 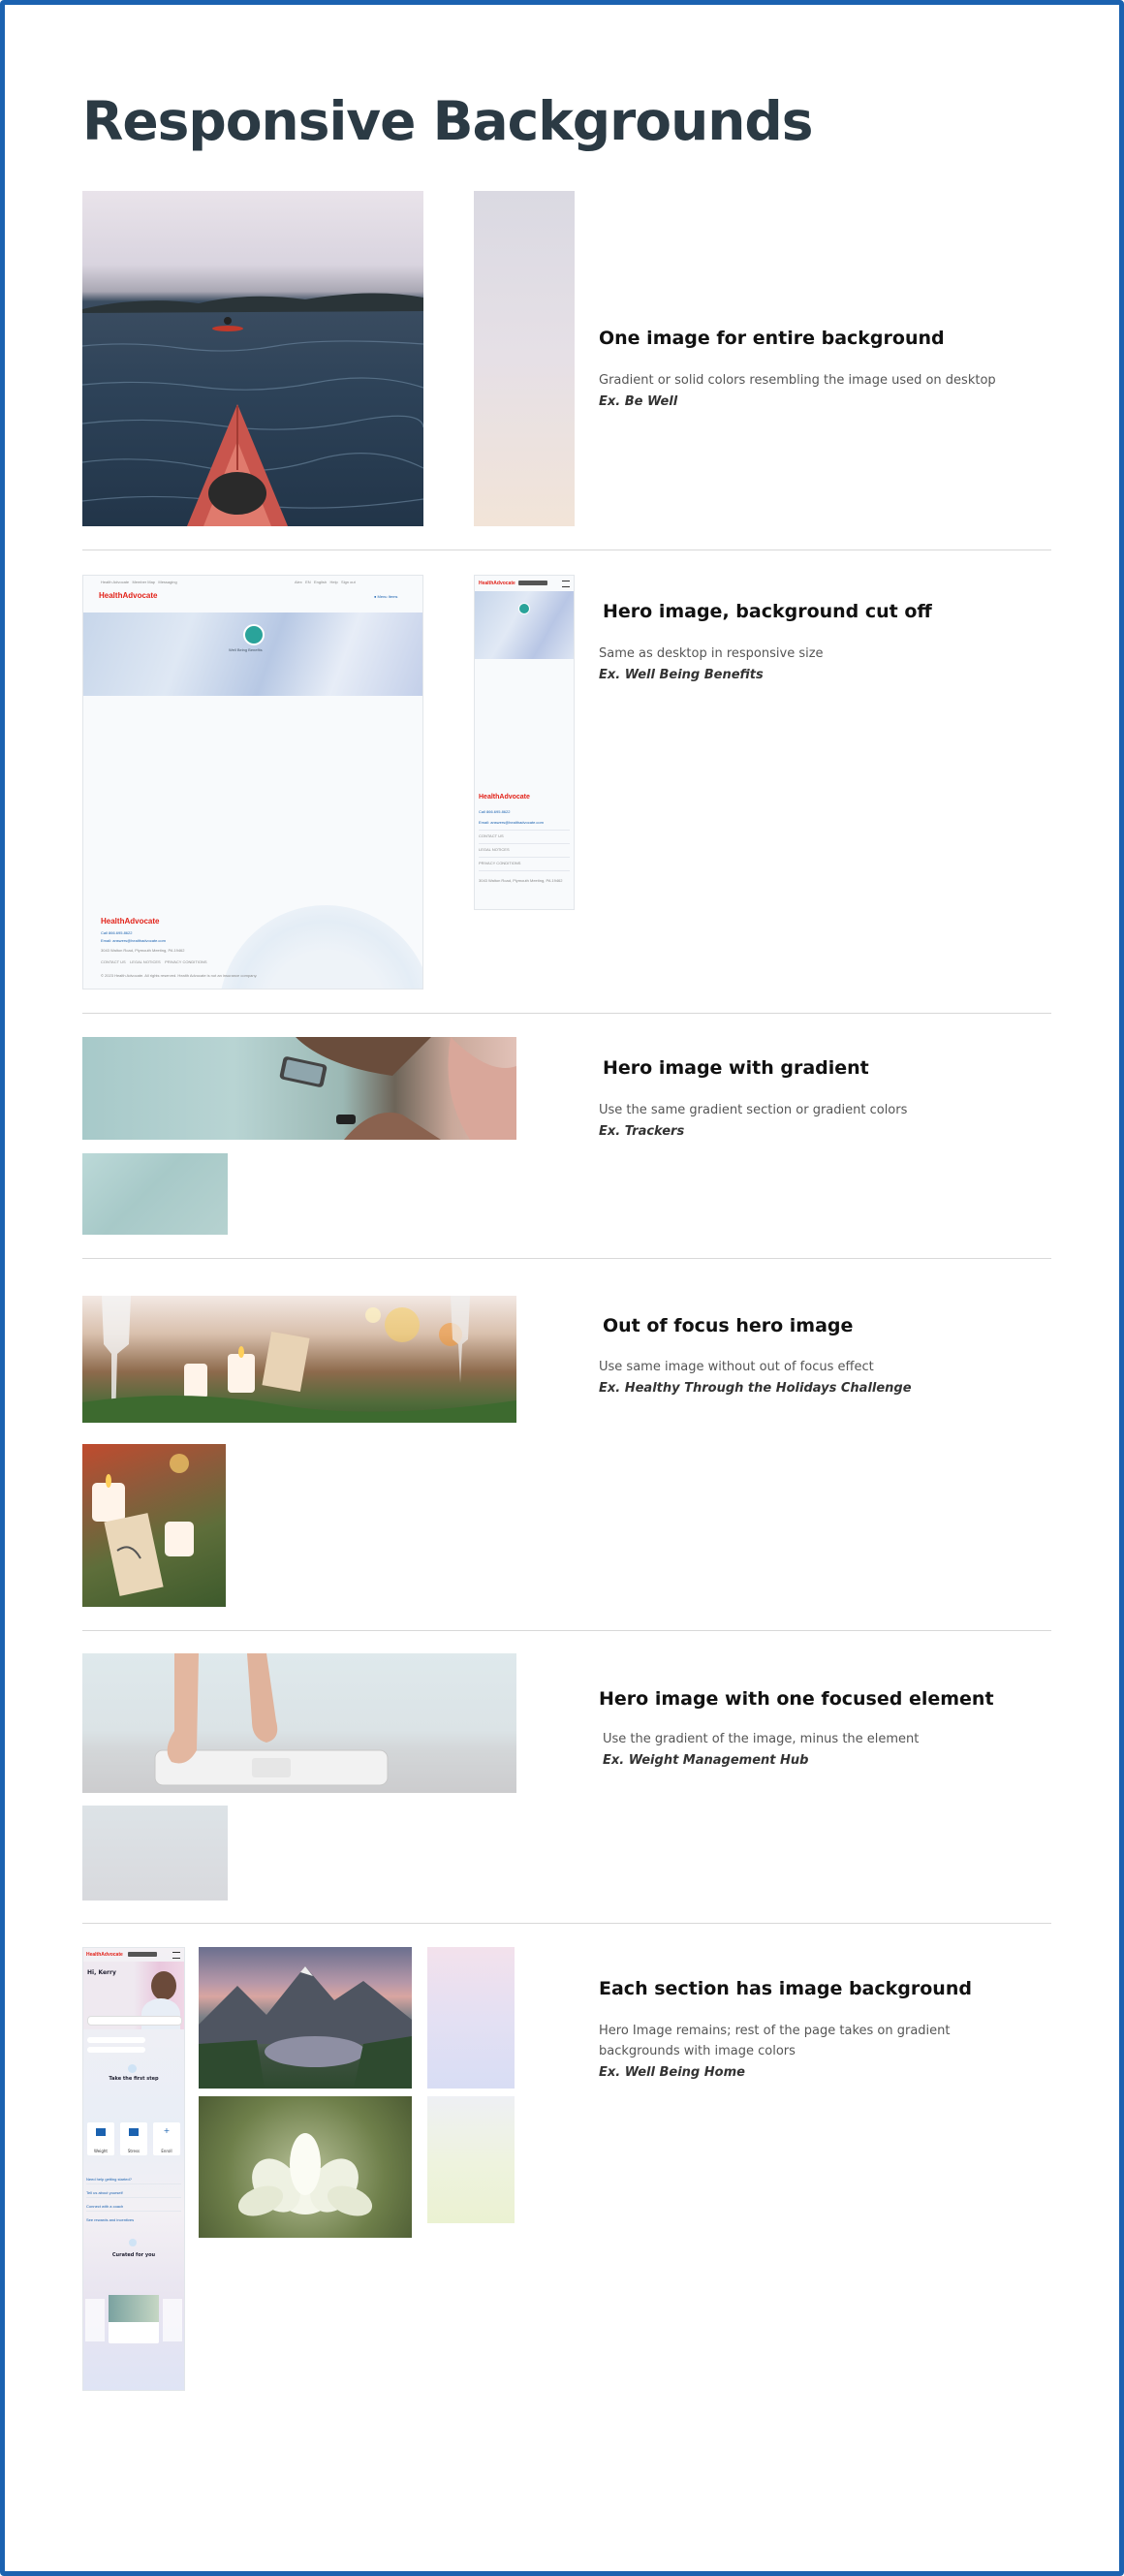 What do you see at coordinates (305, 2027) in the screenshot?
I see `mountain-lake-illustration` at bounding box center [305, 2027].